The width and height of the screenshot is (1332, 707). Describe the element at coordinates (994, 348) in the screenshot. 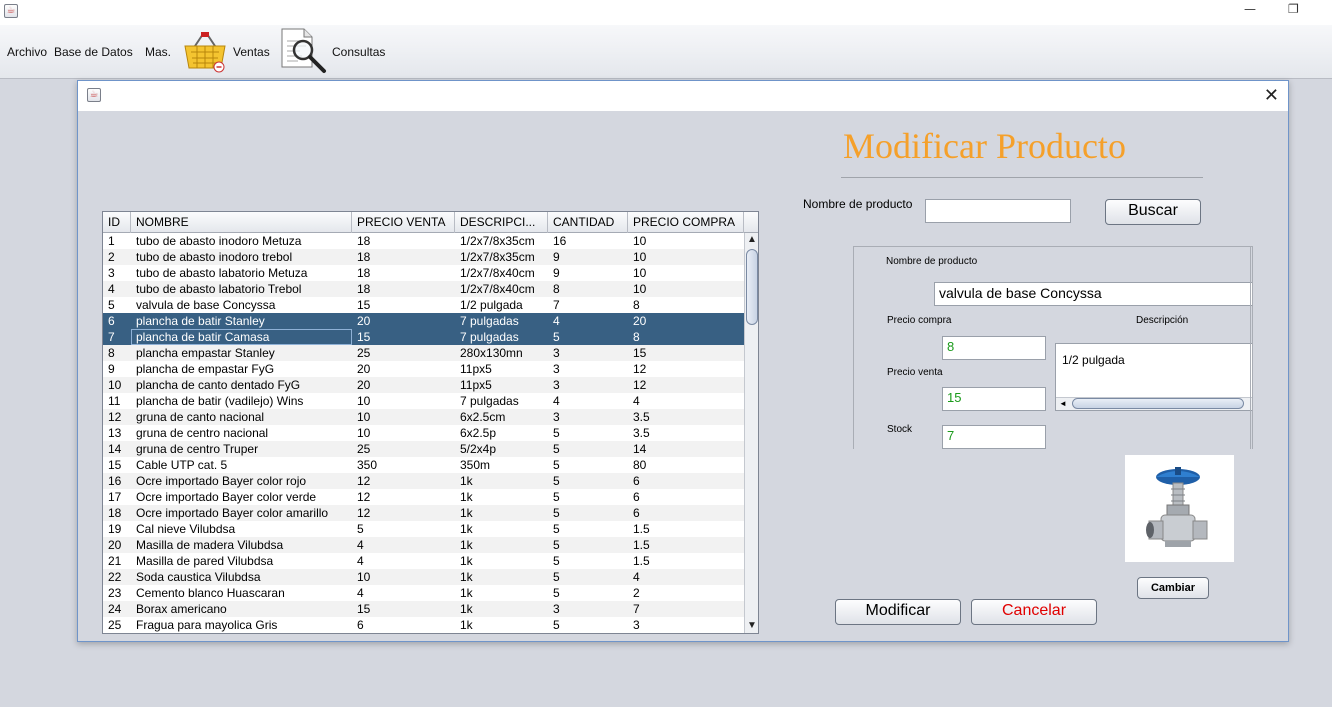

I see `precio-compra-field: 8` at that location.